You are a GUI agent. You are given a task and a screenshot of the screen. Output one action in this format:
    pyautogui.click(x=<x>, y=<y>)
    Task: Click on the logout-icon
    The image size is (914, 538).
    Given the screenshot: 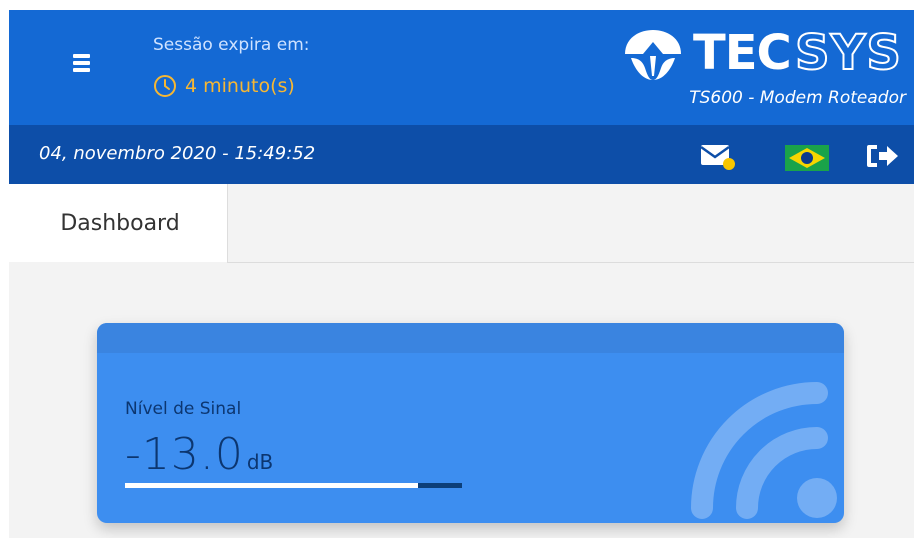 What is the action you would take?
    pyautogui.click(x=882, y=156)
    